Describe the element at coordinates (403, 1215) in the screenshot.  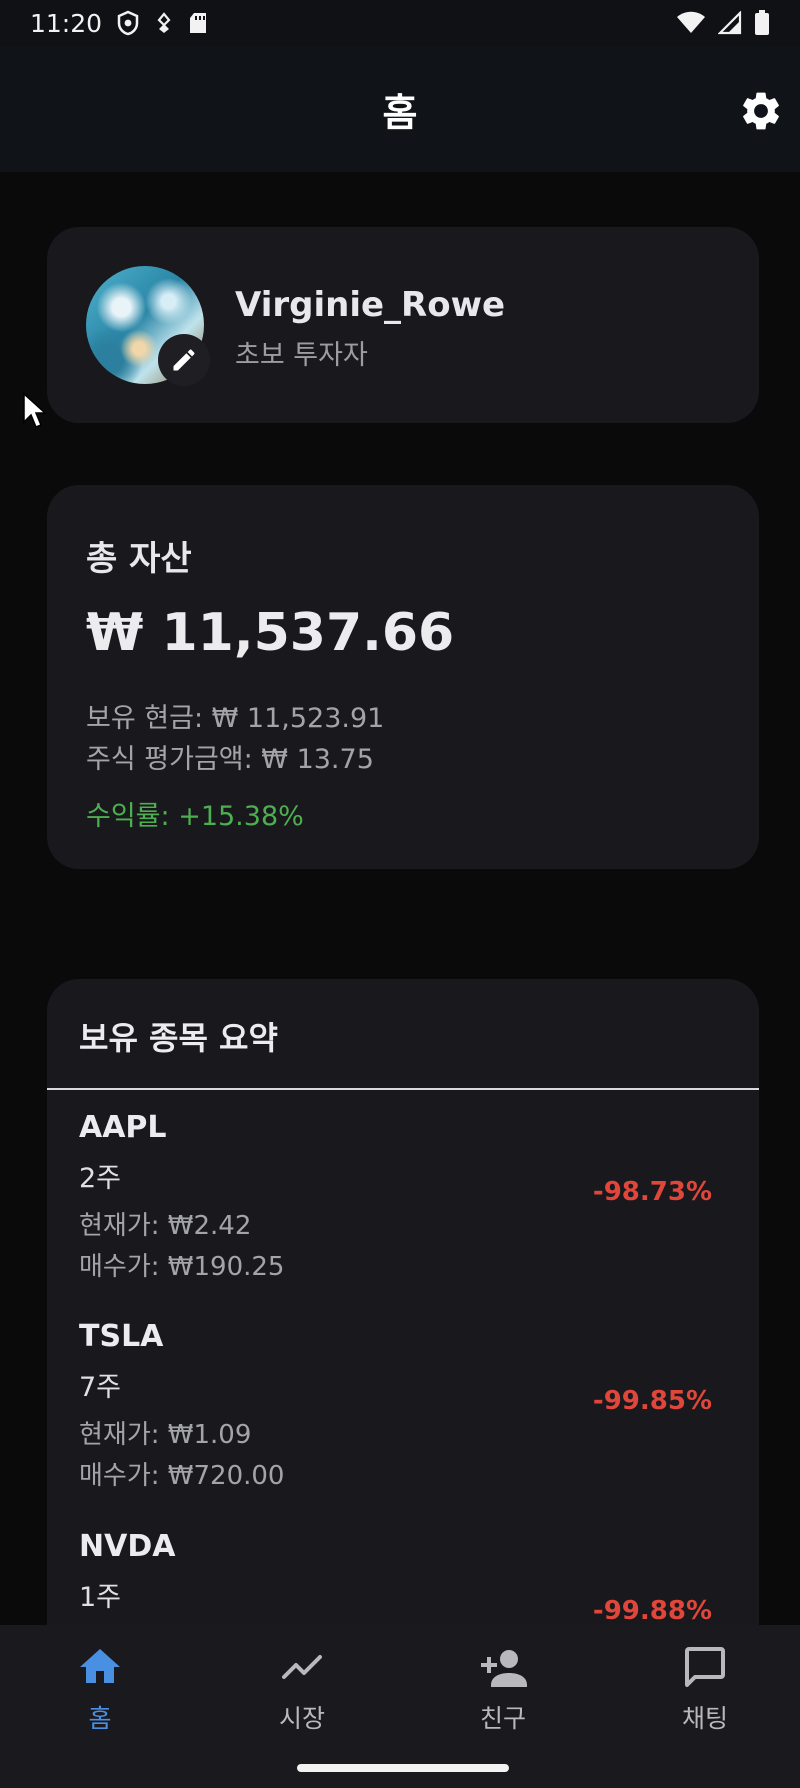
I see `holding-row-aapl: AAPL 2주 현재가: ₩2.42 매수가: ₩190.25 -98.73%` at that location.